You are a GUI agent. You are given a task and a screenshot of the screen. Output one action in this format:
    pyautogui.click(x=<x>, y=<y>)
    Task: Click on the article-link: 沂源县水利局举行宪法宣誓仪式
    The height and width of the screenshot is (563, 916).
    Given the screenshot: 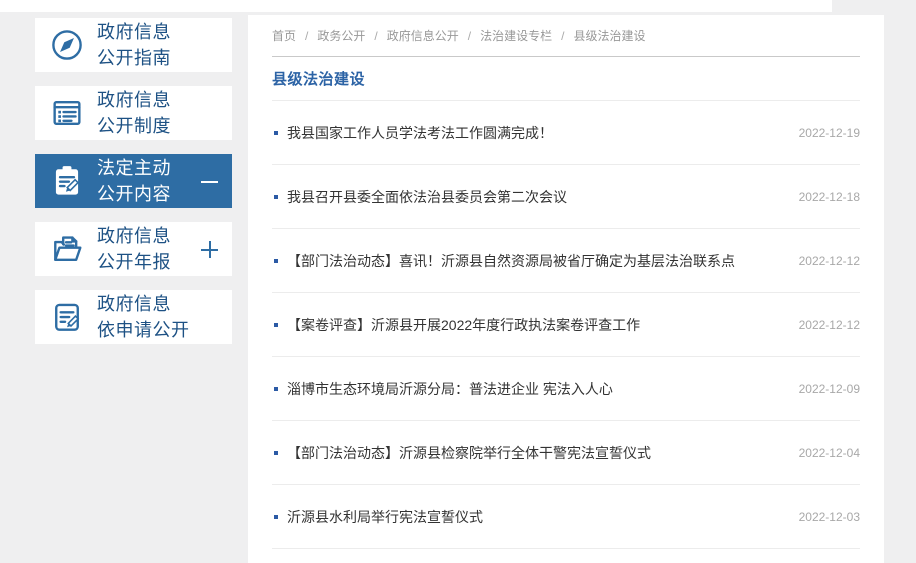 What is the action you would take?
    pyautogui.click(x=536, y=517)
    